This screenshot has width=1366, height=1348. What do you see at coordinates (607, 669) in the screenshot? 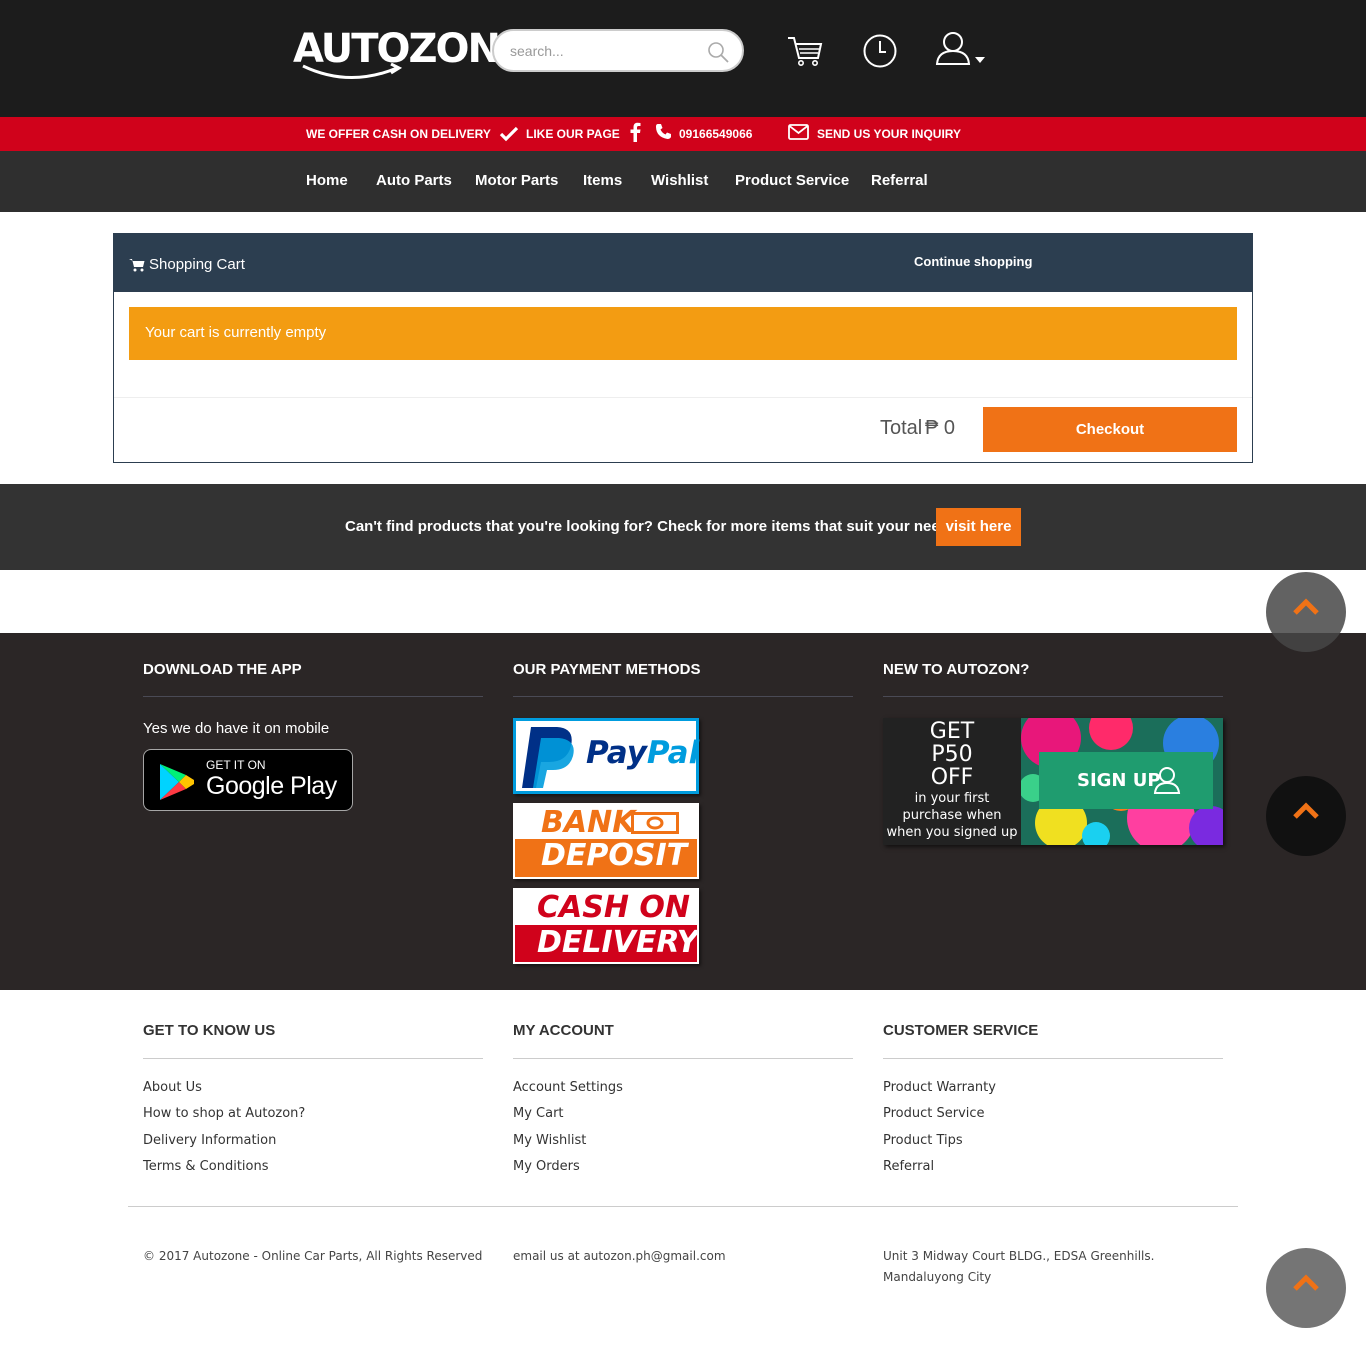
I see `payment-methods-heading: OUR PAYMENT METHODS` at bounding box center [607, 669].